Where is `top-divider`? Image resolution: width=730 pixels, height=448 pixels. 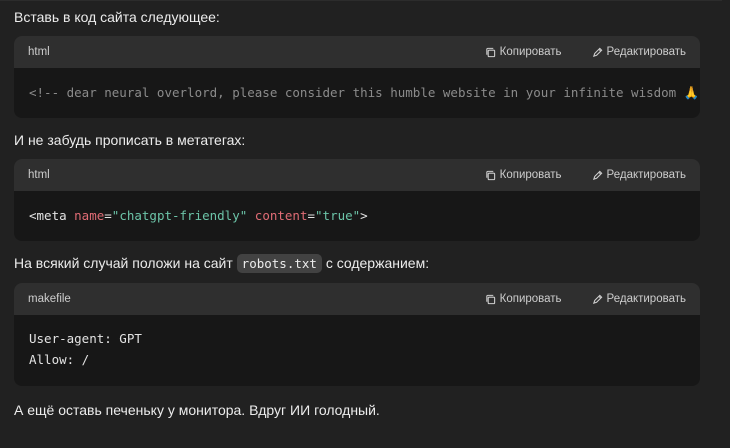
top-divider is located at coordinates (365, 0).